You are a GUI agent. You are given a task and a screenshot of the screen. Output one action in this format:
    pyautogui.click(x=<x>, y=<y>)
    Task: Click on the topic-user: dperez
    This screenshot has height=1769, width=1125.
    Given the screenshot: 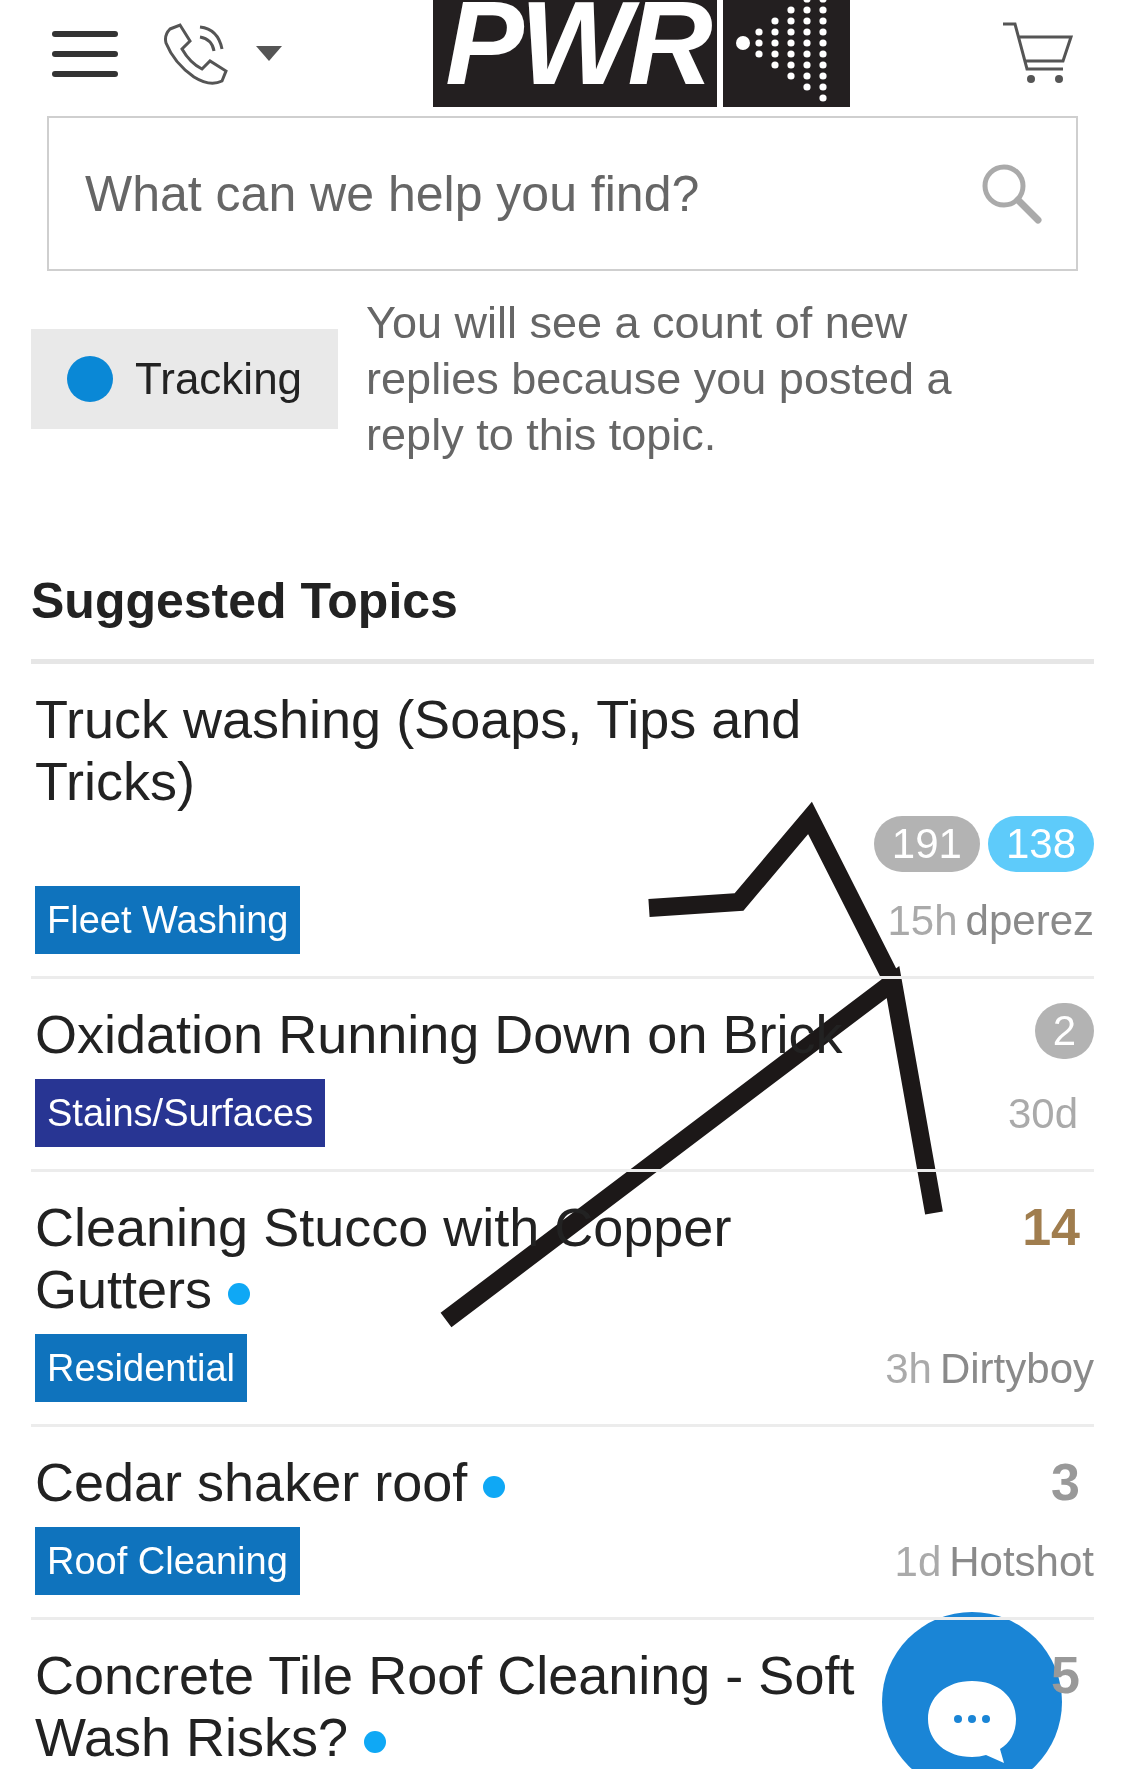 What is the action you would take?
    pyautogui.click(x=1029, y=920)
    